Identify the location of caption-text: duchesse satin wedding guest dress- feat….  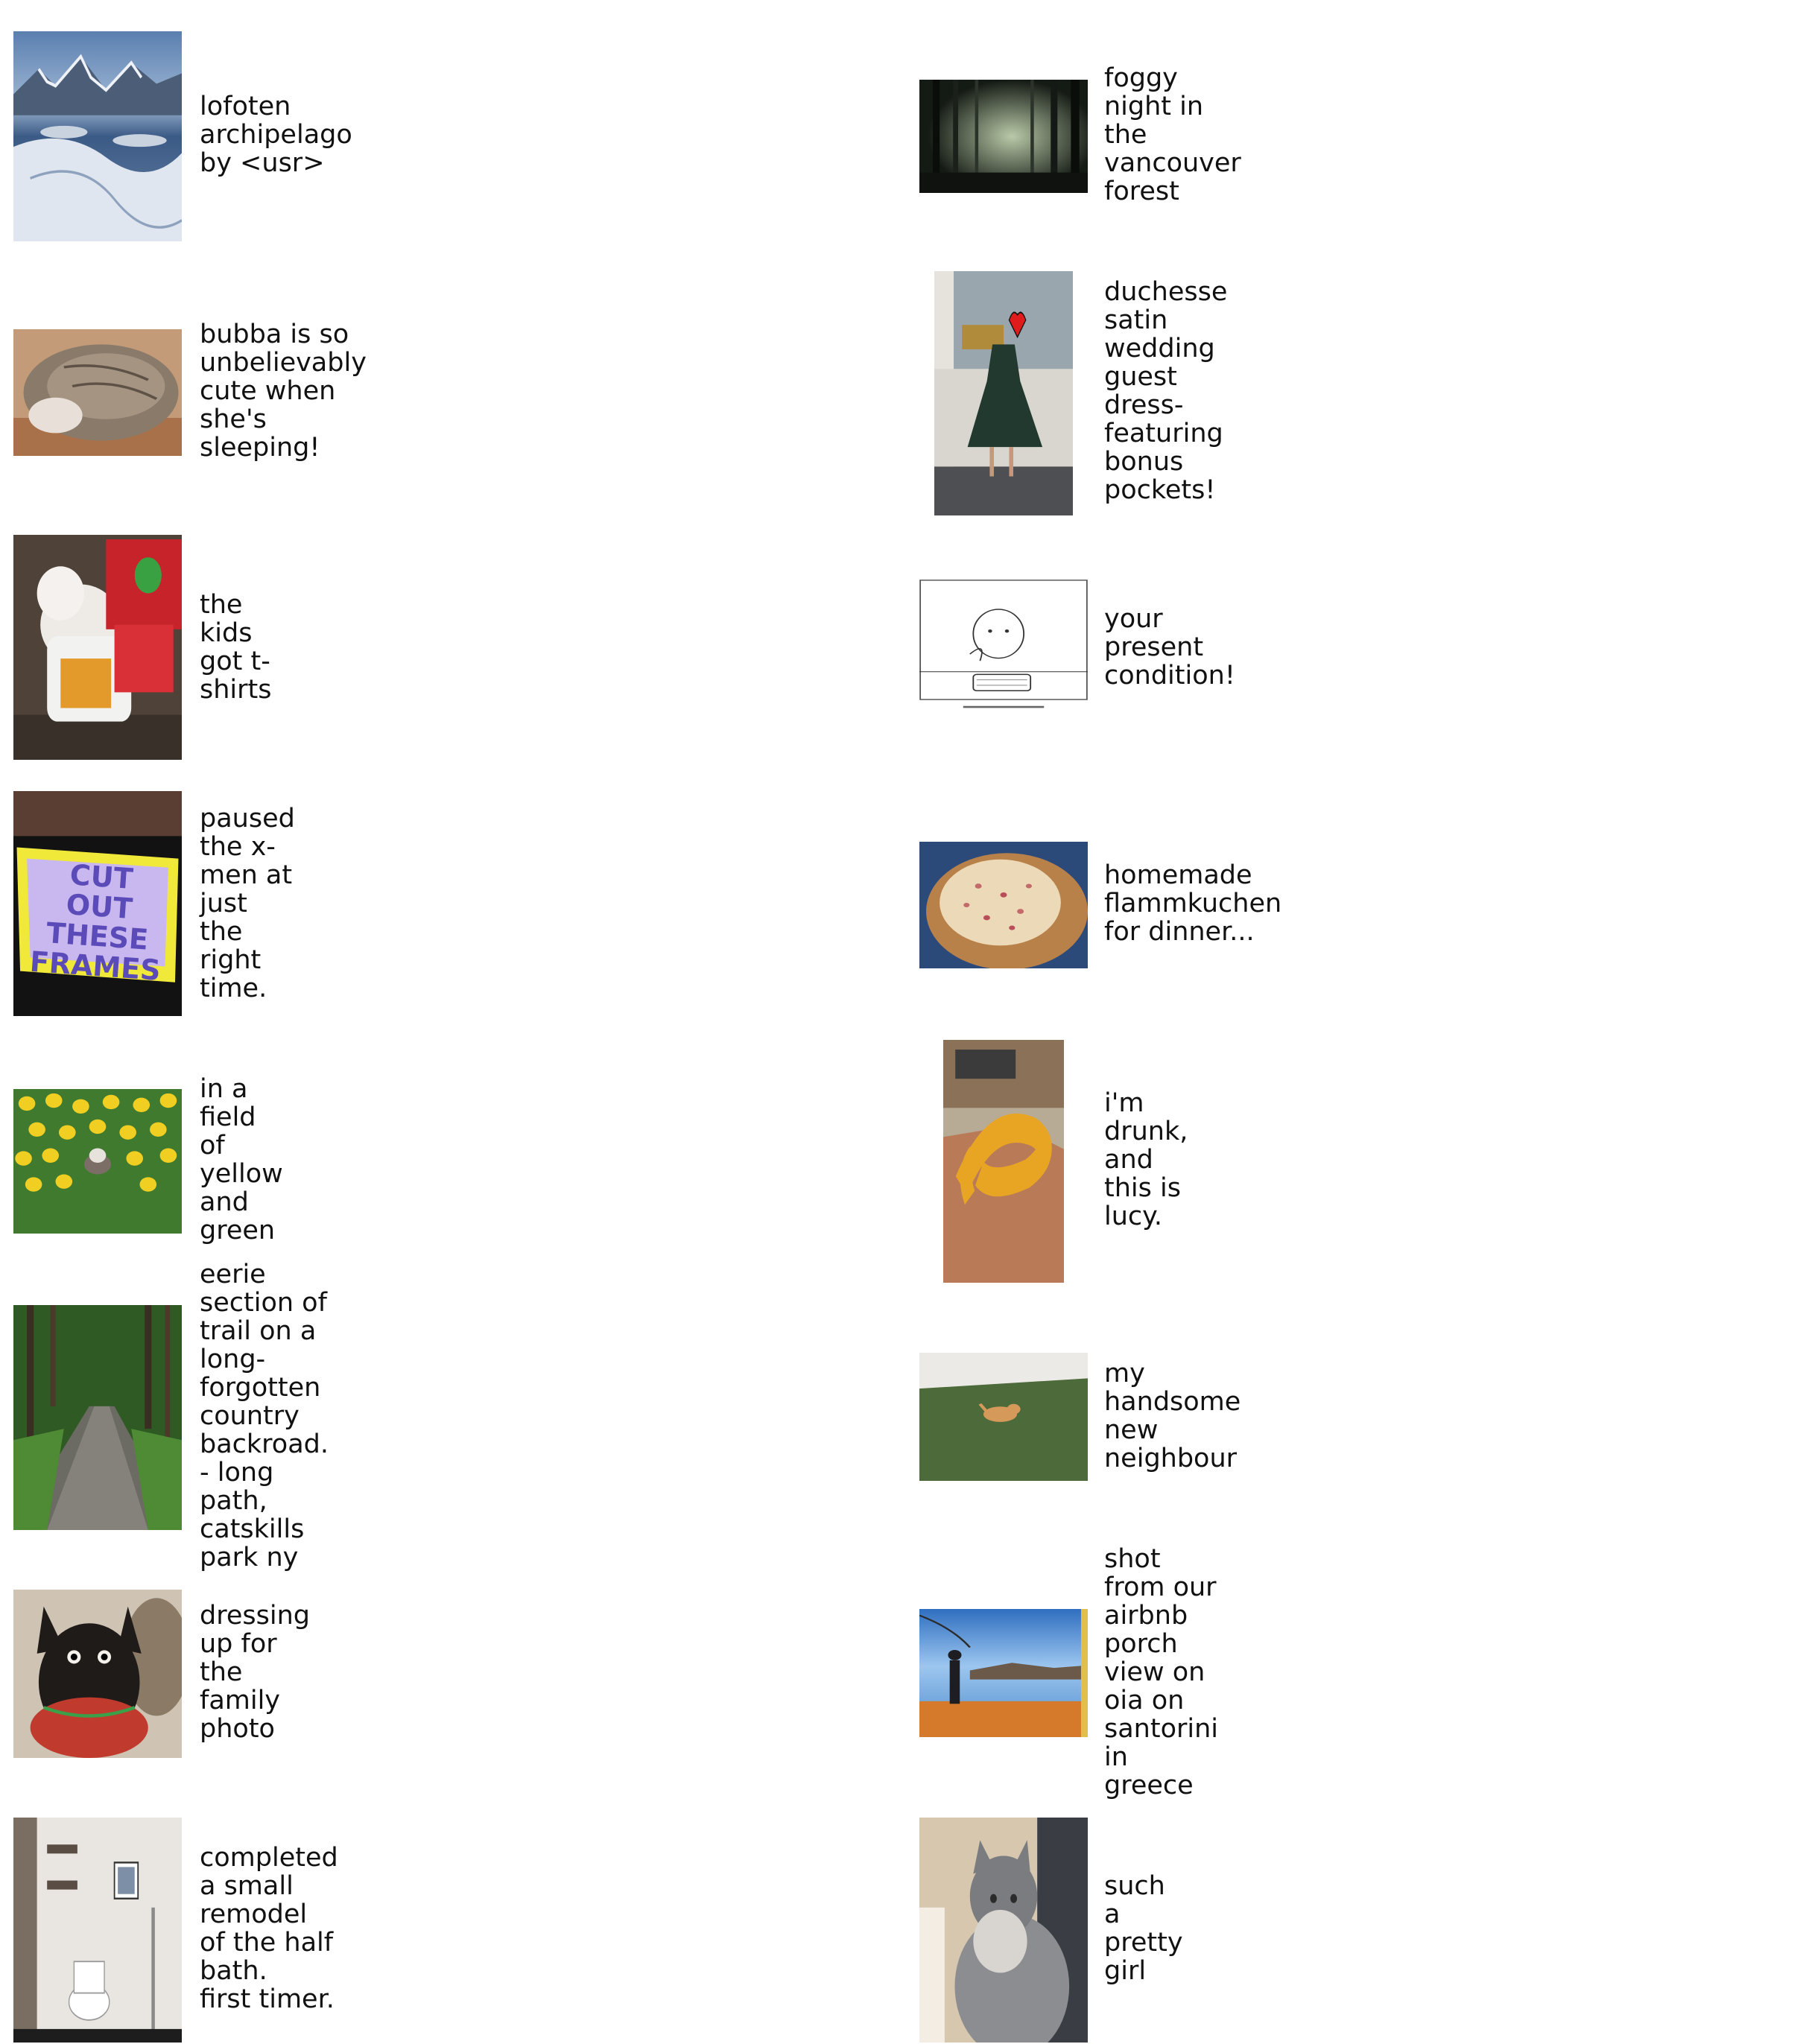
(1166, 391).